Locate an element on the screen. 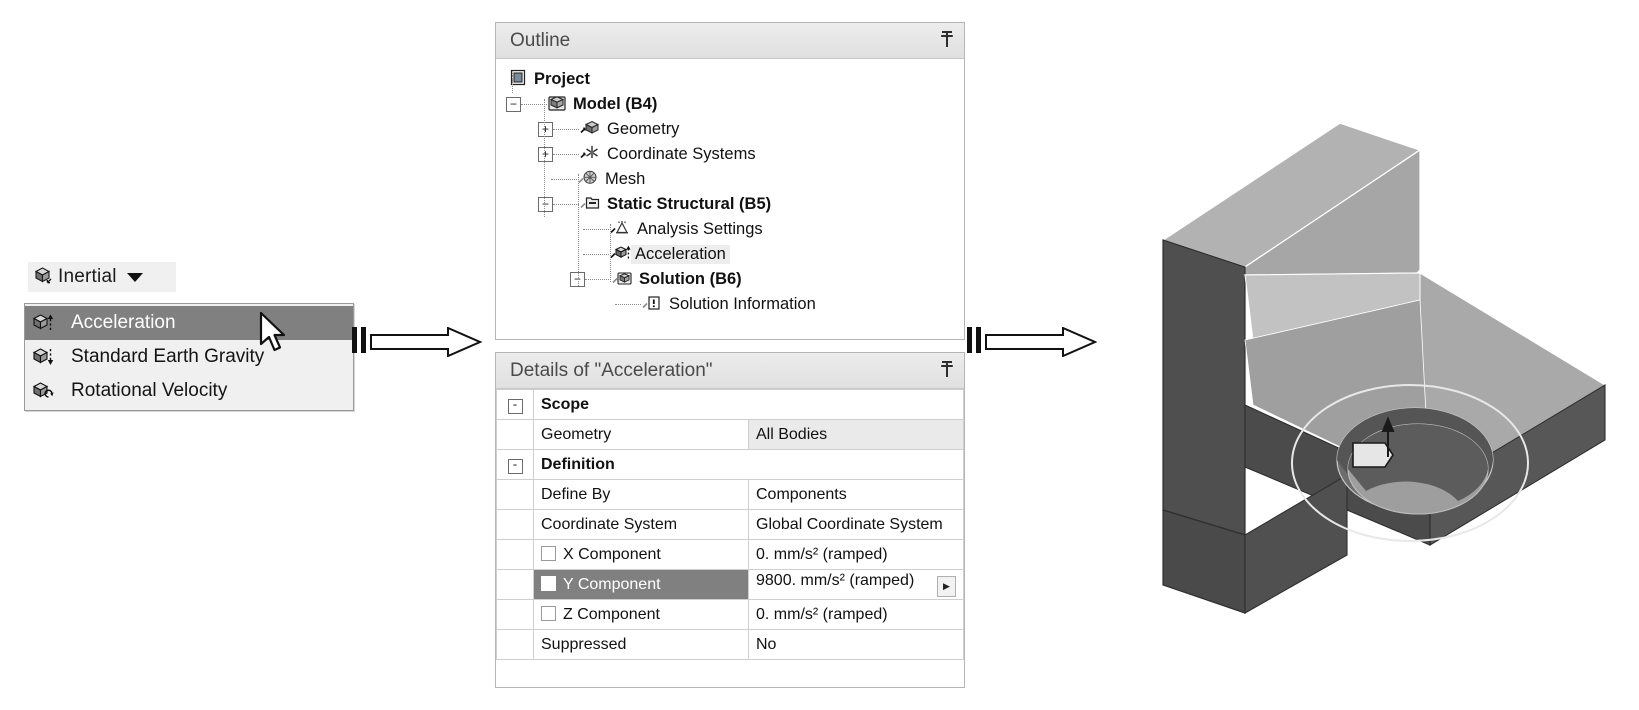  tree-item-acceleration: Acceleration is located at coordinates (735, 254).